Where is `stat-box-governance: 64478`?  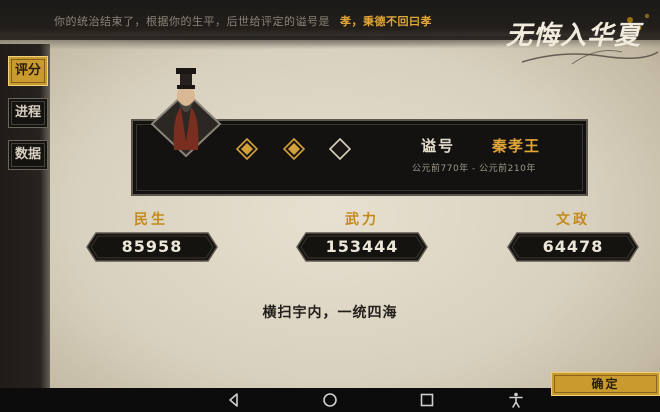 stat-box-governance: 64478 is located at coordinates (573, 247).